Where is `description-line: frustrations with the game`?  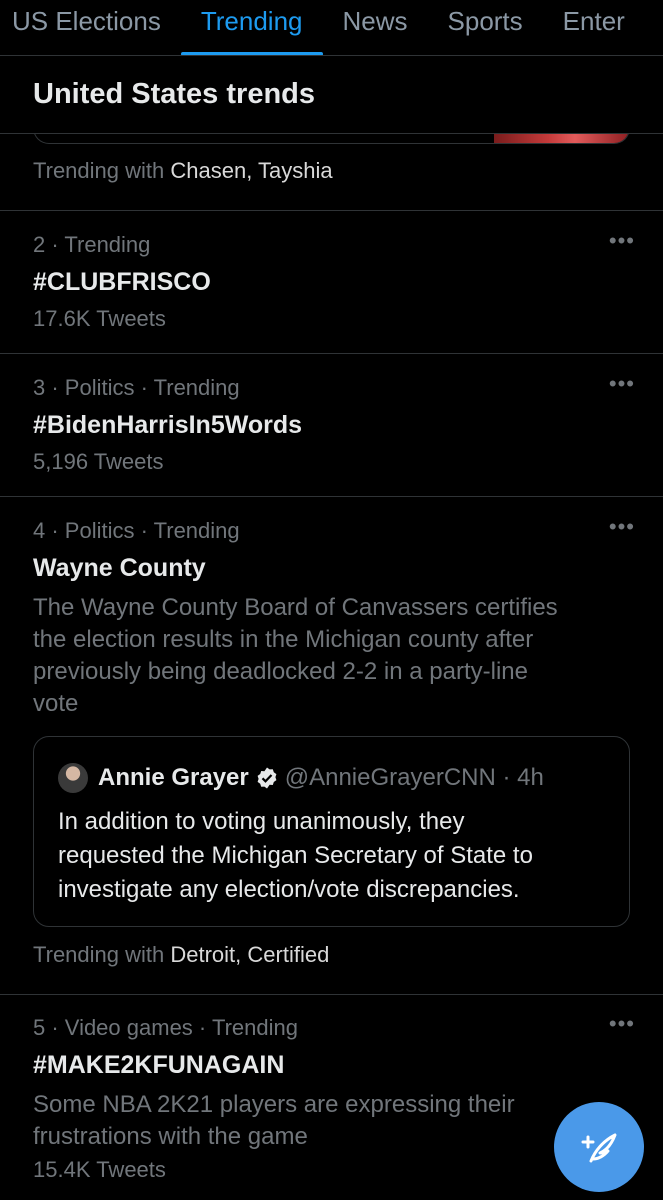 description-line: frustrations with the game is located at coordinates (170, 1136).